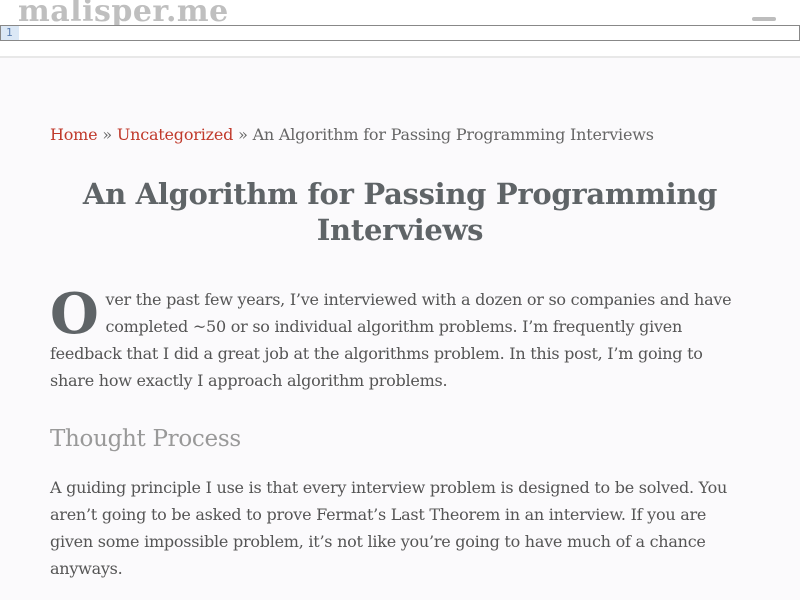  Describe the element at coordinates (74, 314) in the screenshot. I see `drop-cap: O` at that location.